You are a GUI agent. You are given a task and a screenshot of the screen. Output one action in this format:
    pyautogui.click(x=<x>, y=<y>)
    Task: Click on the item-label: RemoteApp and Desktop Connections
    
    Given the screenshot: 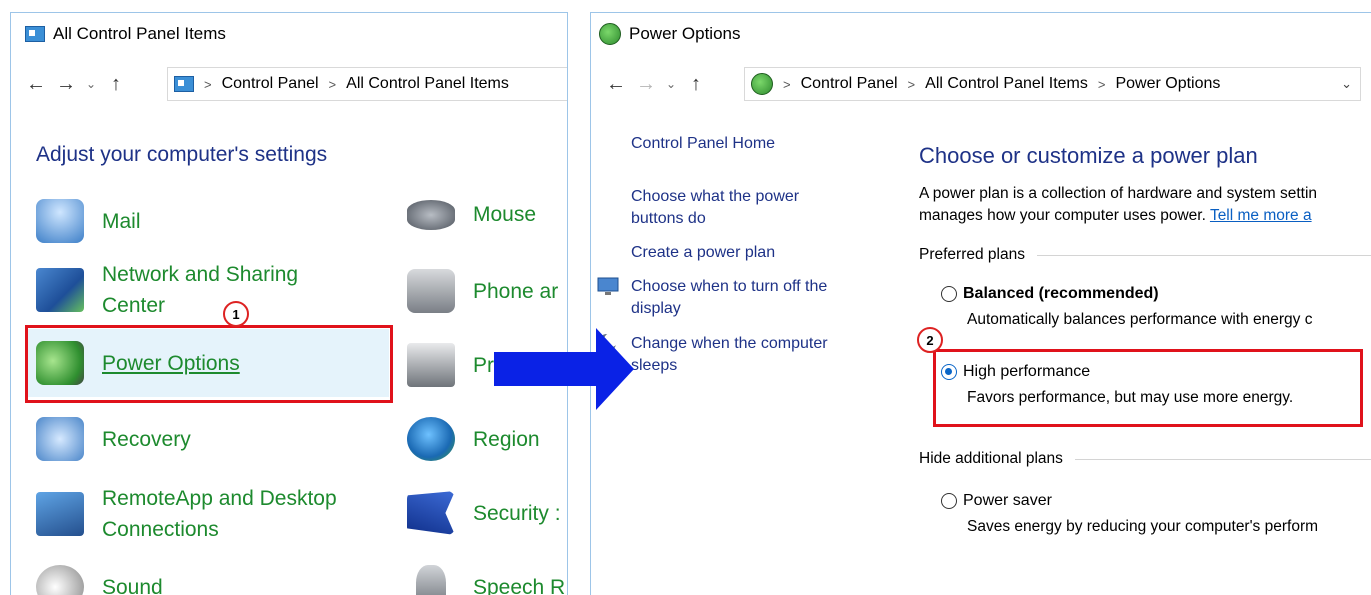 What is the action you would take?
    pyautogui.click(x=219, y=514)
    